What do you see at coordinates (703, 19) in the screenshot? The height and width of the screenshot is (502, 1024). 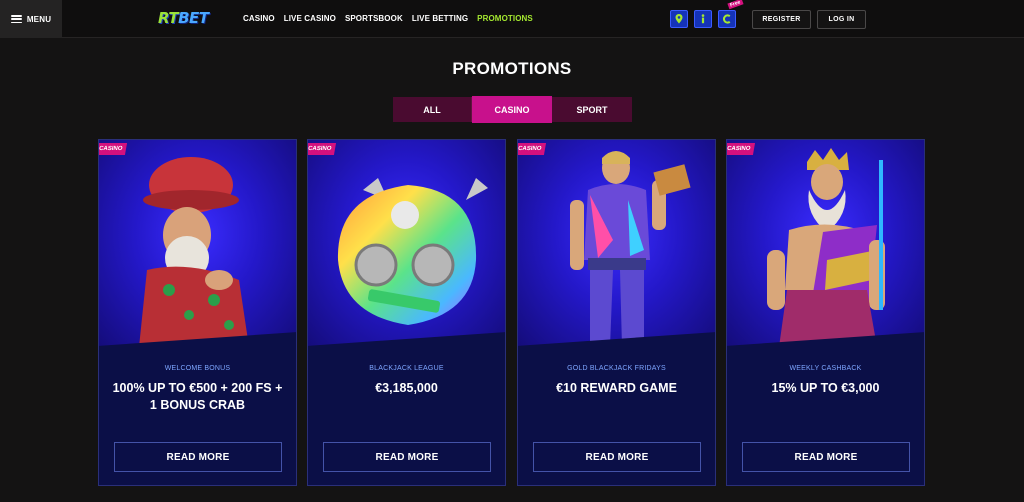 I see `info-icon` at bounding box center [703, 19].